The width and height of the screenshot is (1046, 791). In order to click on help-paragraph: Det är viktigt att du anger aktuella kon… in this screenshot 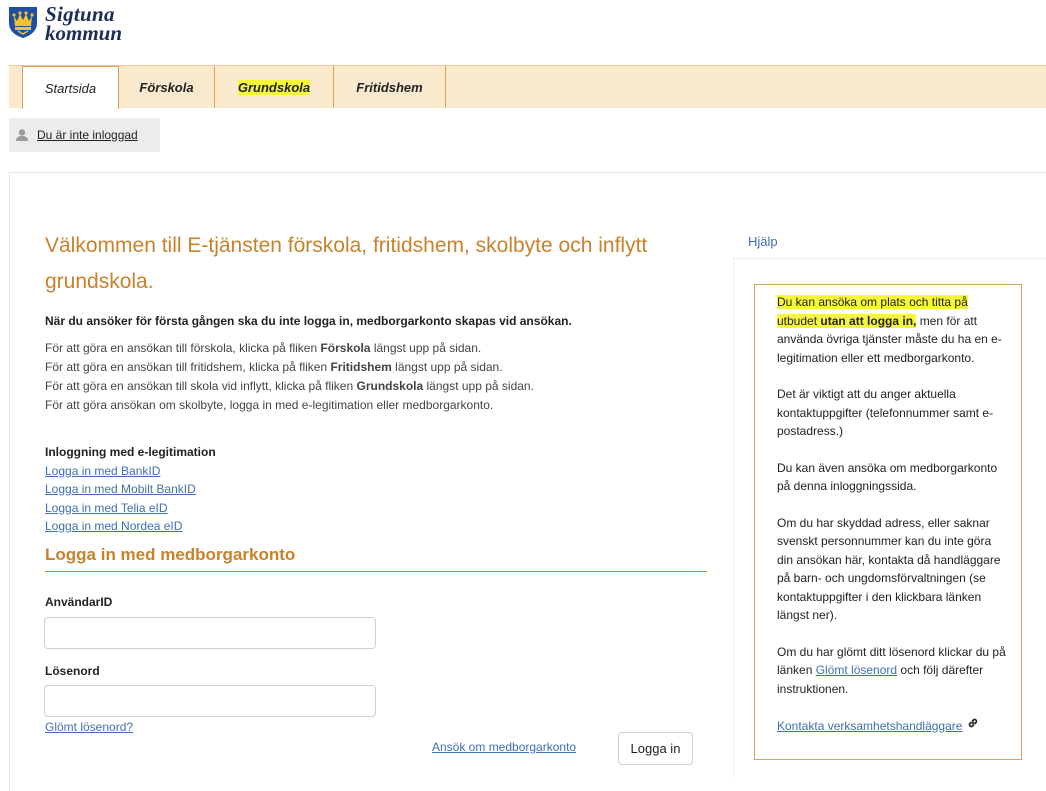, I will do `click(885, 412)`.